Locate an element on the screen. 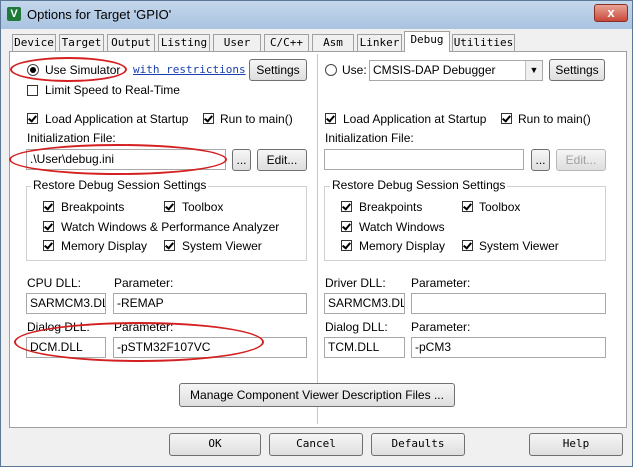 Image resolution: width=633 pixels, height=467 pixels. load-app-label-right: Load Application at Startup is located at coordinates (415, 119).